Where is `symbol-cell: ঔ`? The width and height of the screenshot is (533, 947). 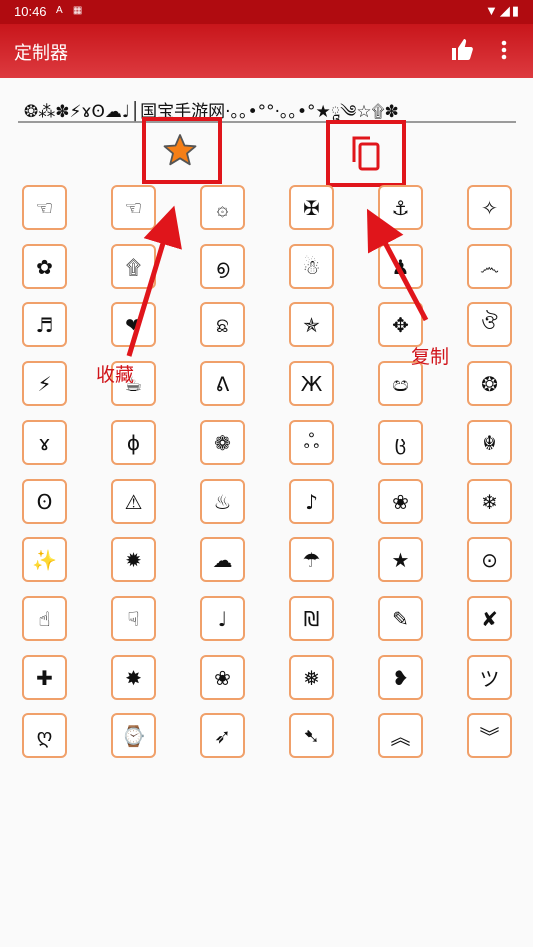
symbol-cell: ঔ is located at coordinates (489, 324).